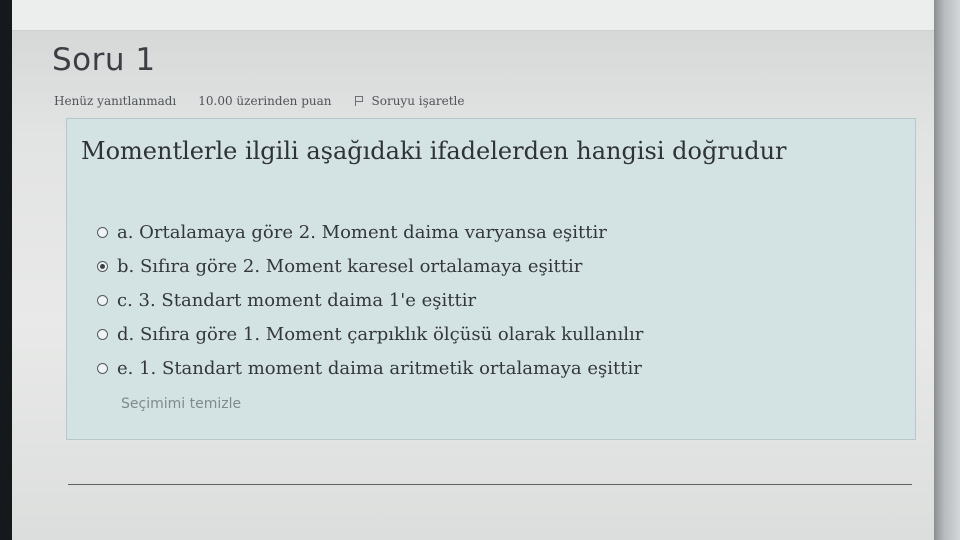 Image resolution: width=960 pixels, height=540 pixels. I want to click on flag-question-link: Soruyu işaretle, so click(409, 101).